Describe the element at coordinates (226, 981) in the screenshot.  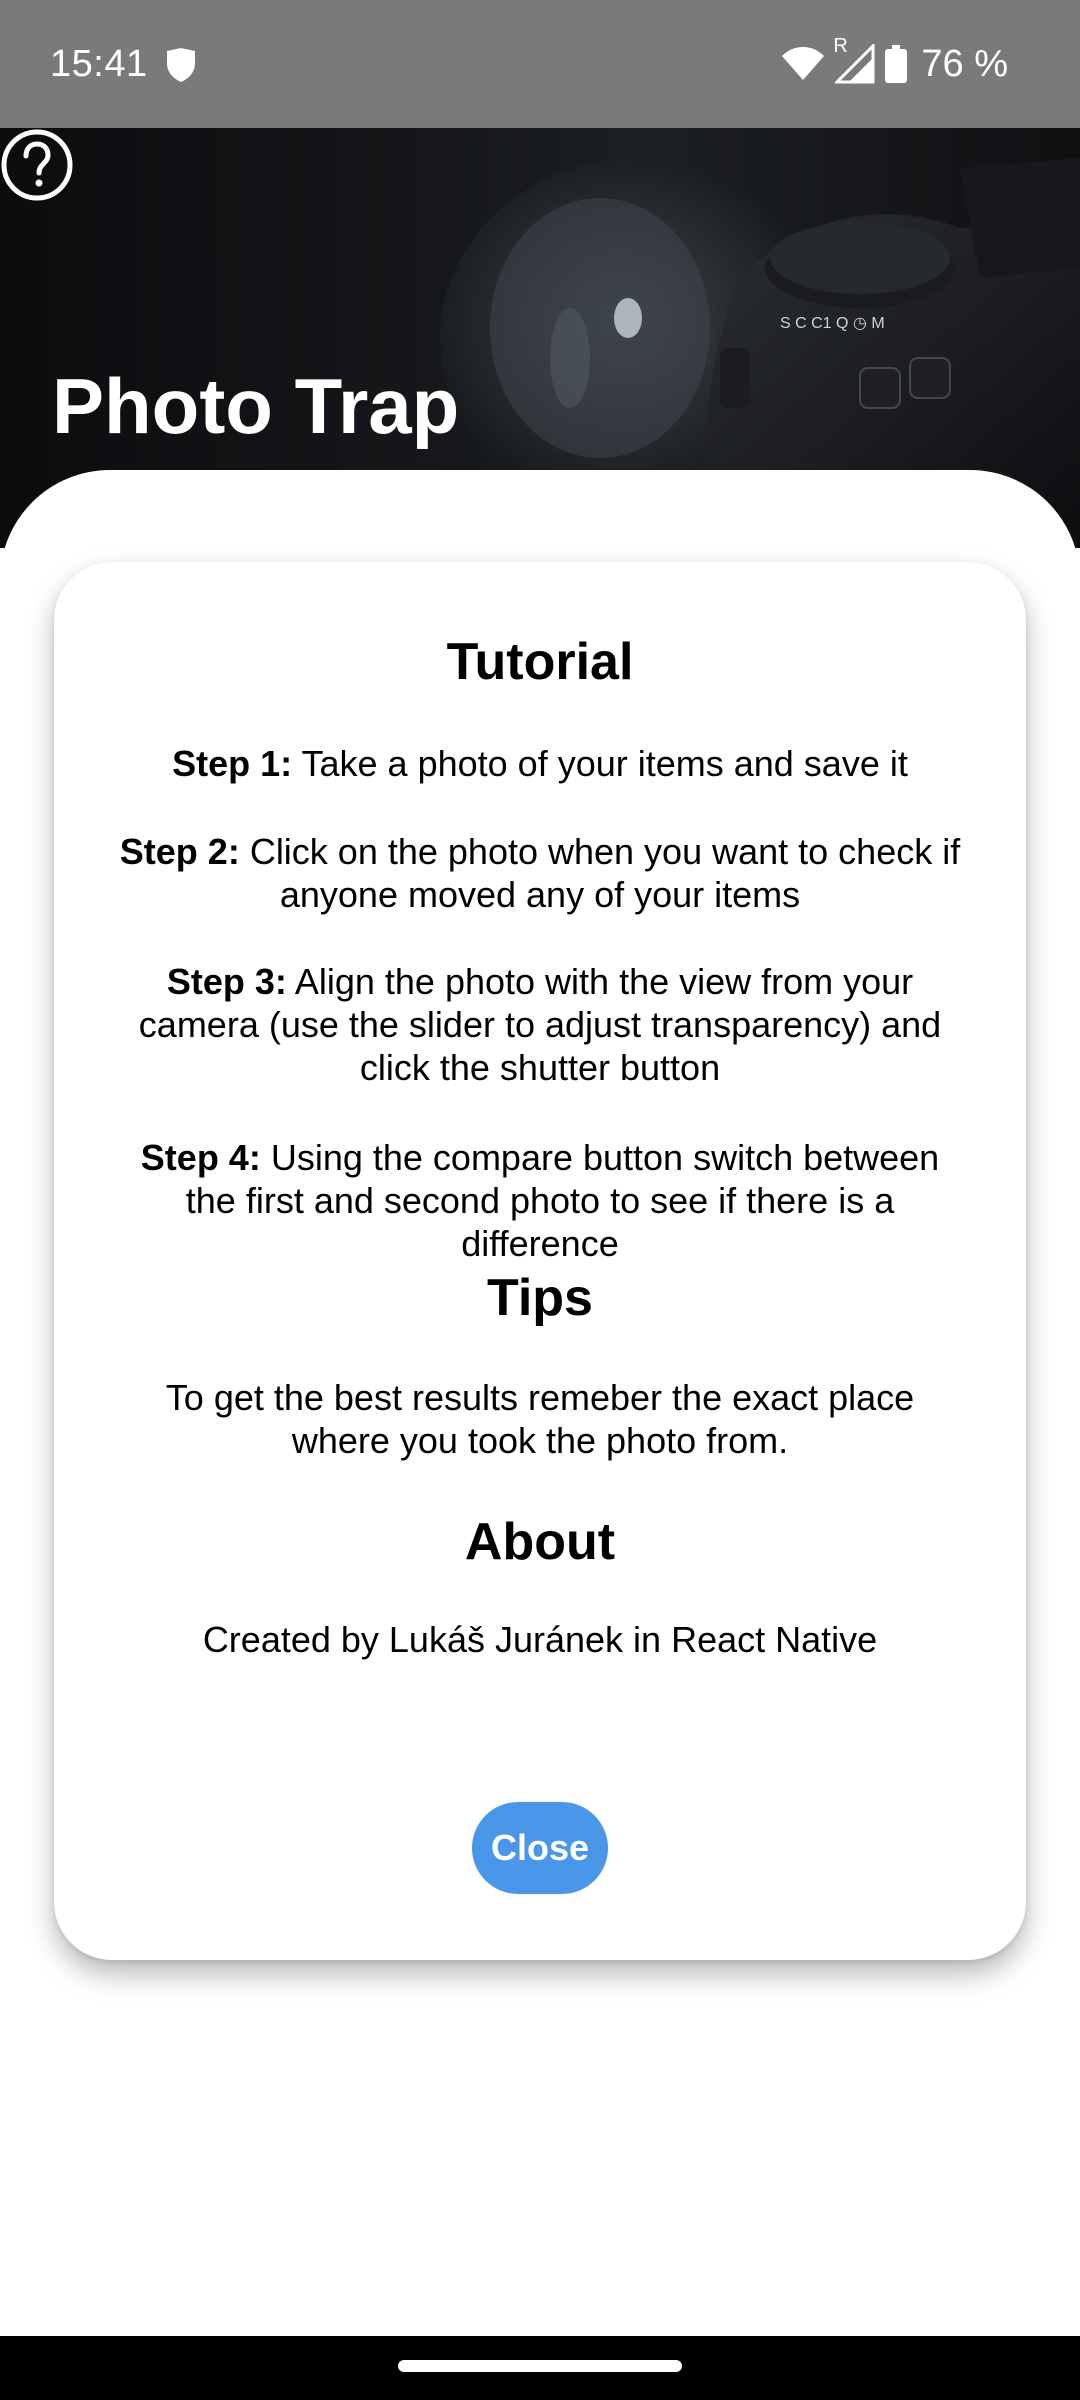
I see `step-3-label: Step 3:` at that location.